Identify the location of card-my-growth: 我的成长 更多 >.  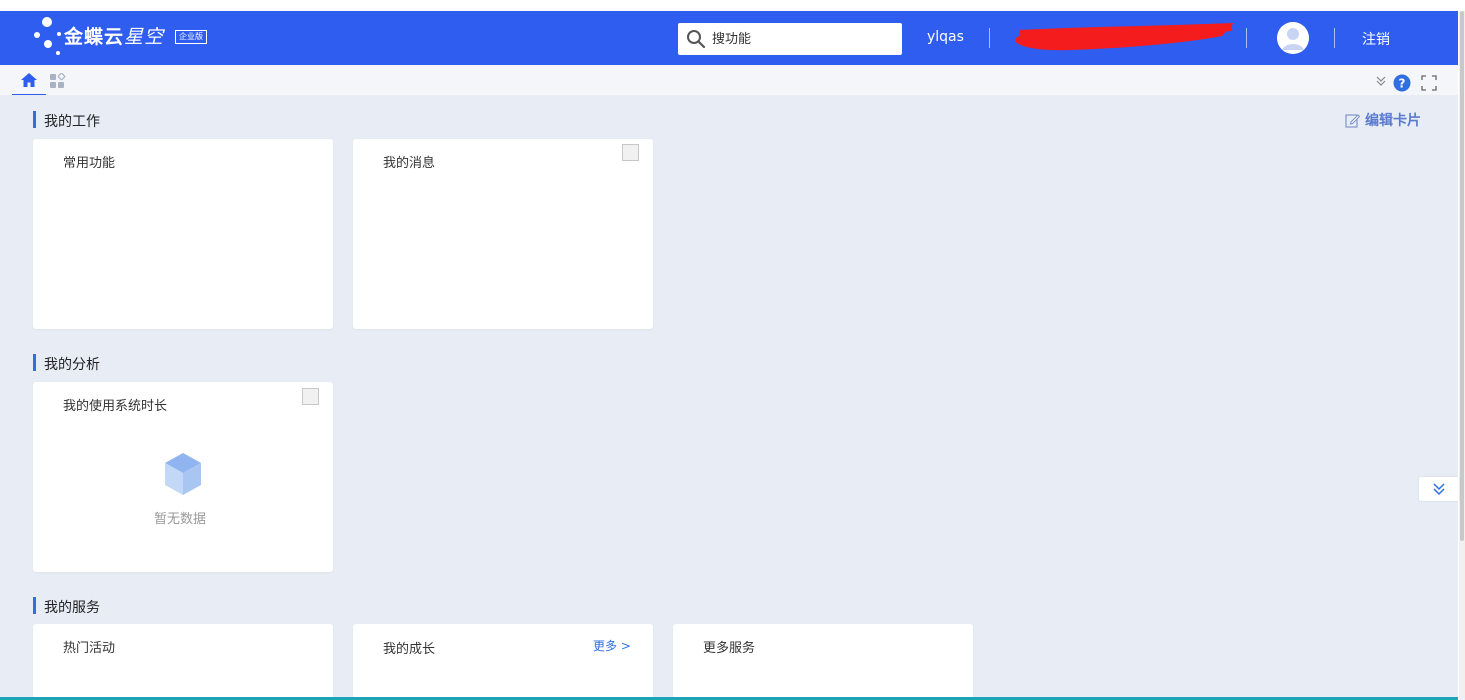
(503, 662).